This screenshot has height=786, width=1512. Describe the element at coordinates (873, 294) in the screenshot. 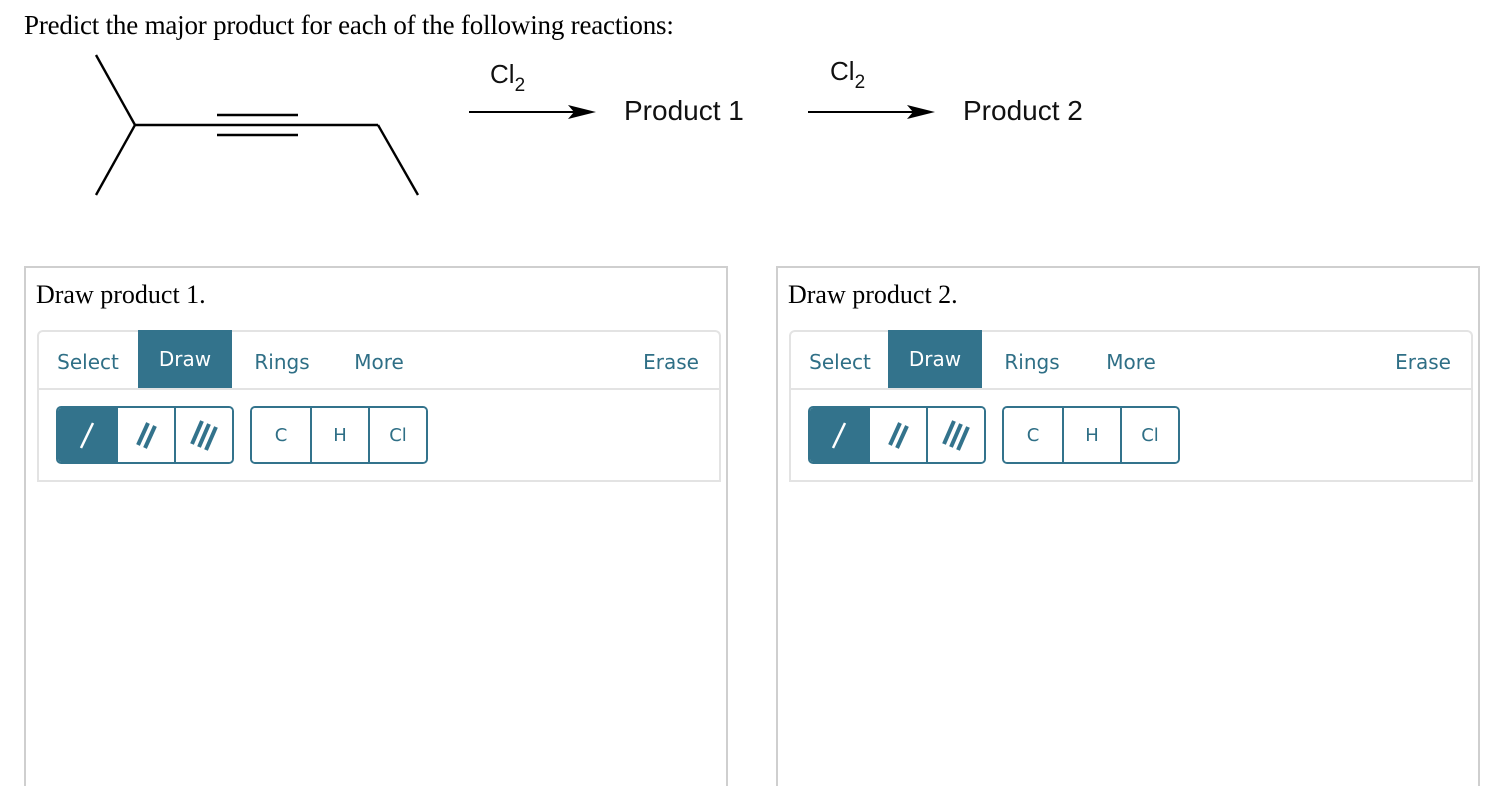

I see `panel-title: Draw product 2.` at that location.